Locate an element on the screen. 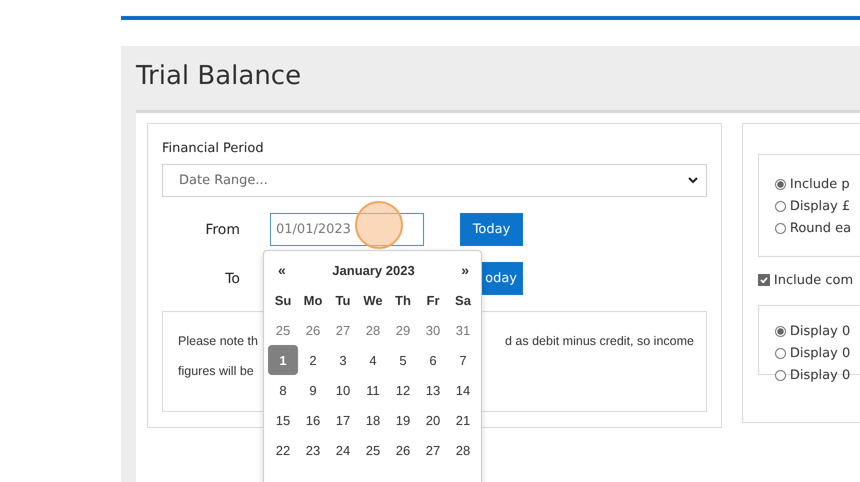 This screenshot has height=482, width=860. chevron-down-icon is located at coordinates (693, 180).